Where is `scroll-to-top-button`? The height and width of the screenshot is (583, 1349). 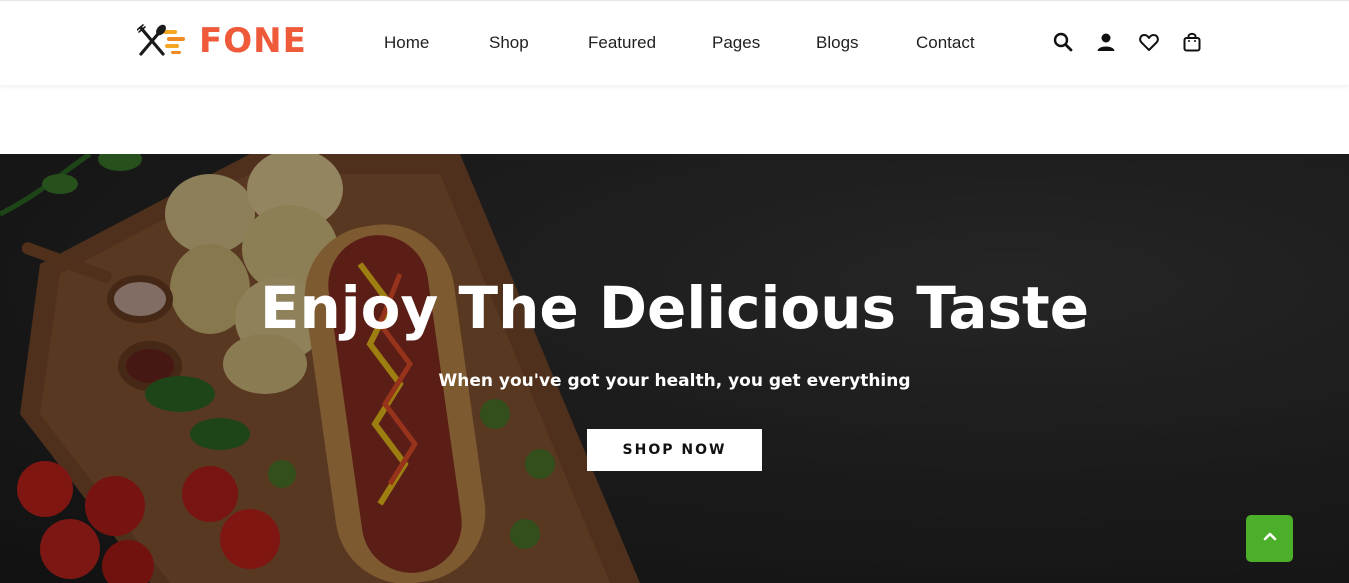 scroll-to-top-button is located at coordinates (1269, 538).